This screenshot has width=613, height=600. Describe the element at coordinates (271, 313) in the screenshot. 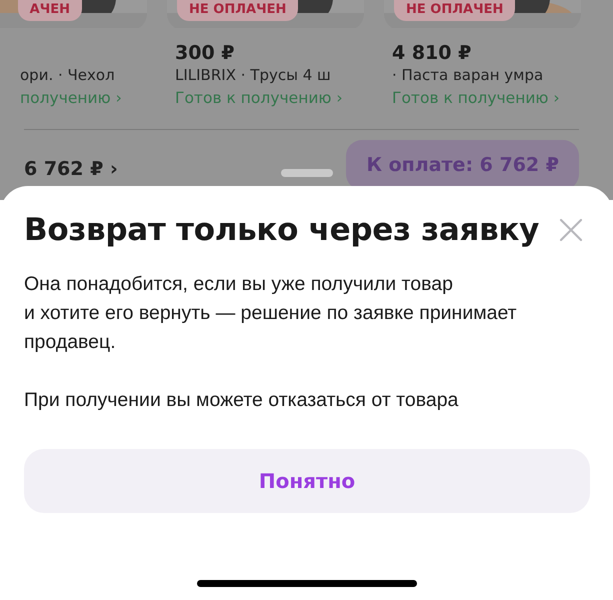

I see `sheet-text: Она понадобится, если вы уже получили товар и хотите его вернуть — решение по заявке принимает продавец.` at that location.